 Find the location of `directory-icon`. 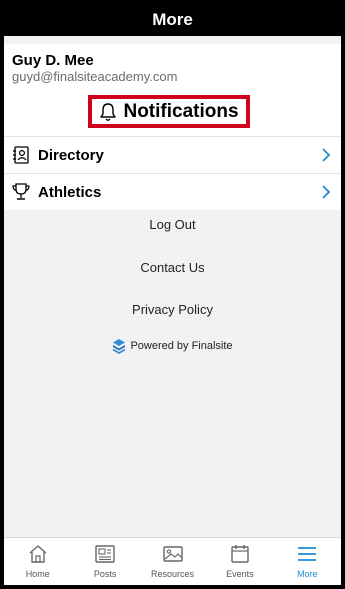

directory-icon is located at coordinates (21, 155).